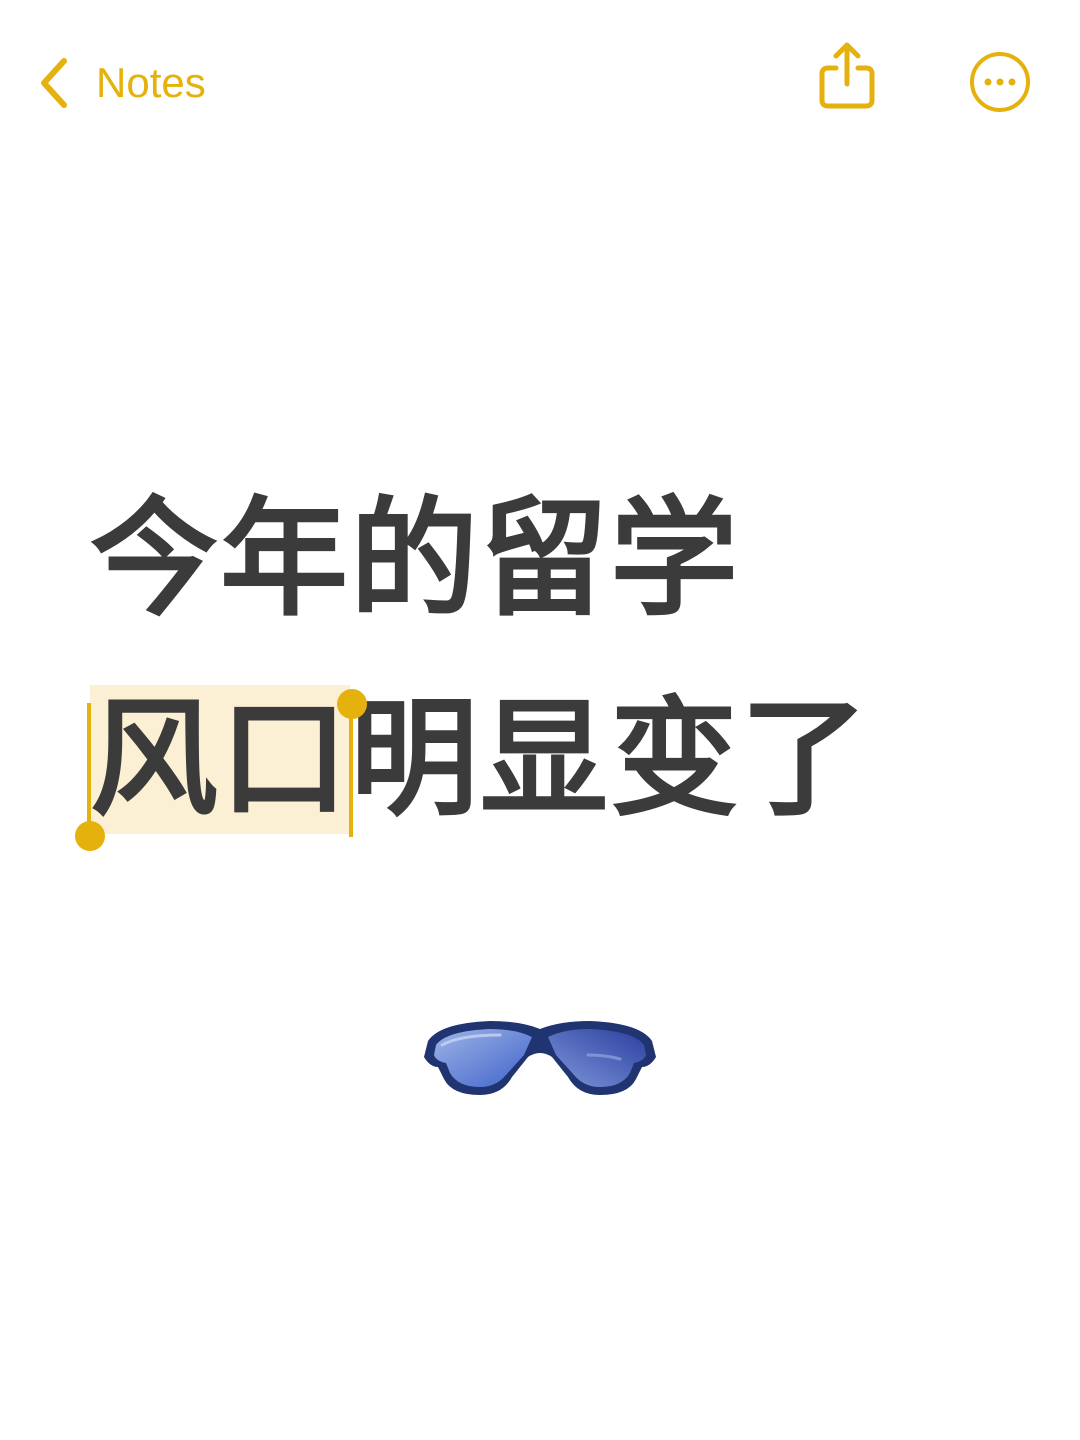 This screenshot has width=1080, height=1440. Describe the element at coordinates (540, 85) in the screenshot. I see `navigation-bar: Notes` at that location.